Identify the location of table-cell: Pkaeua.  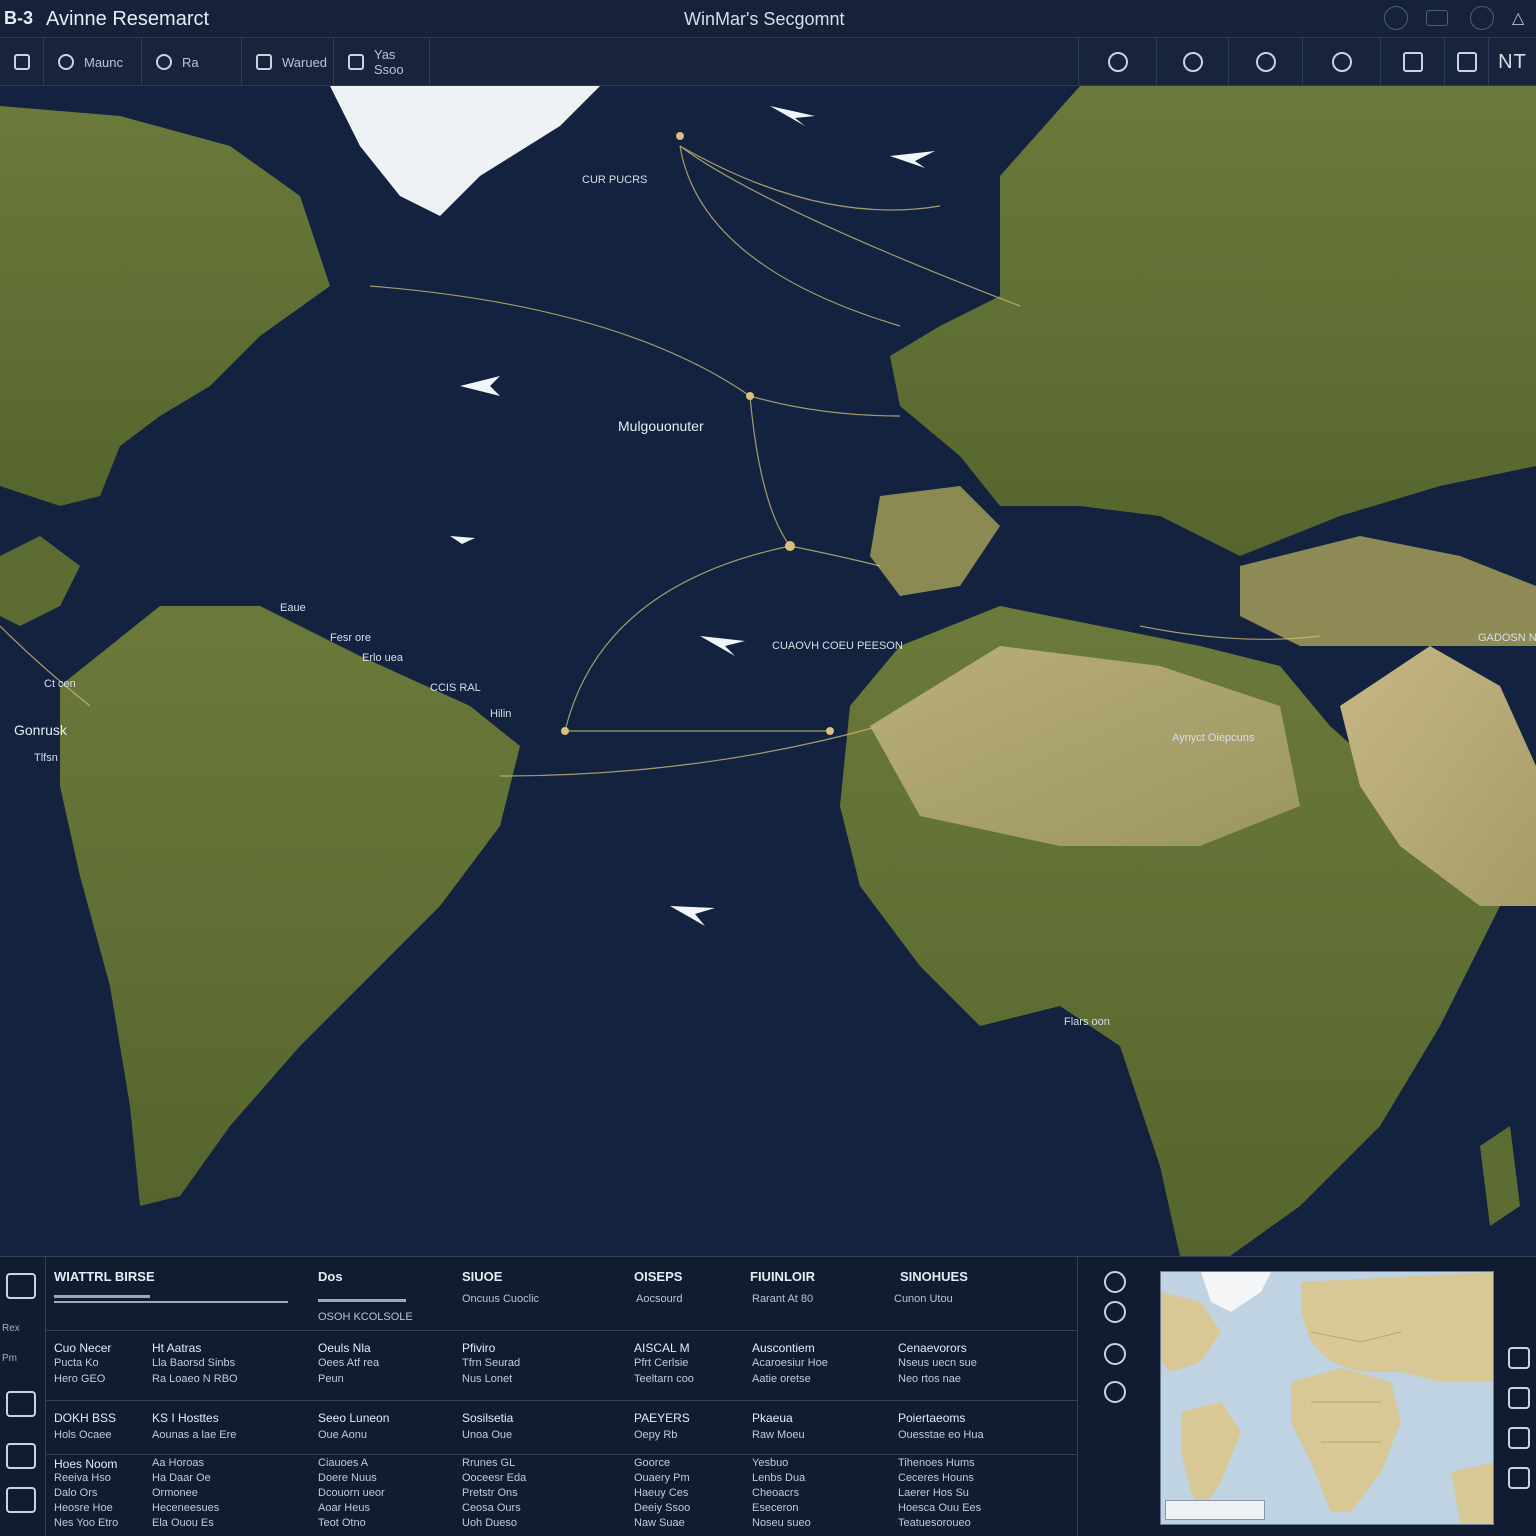
(772, 1418).